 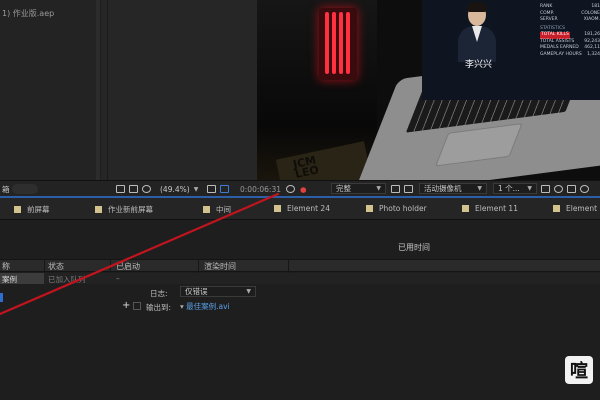 I want to click on tab-comp-4: Element 24, so click(x=302, y=208).